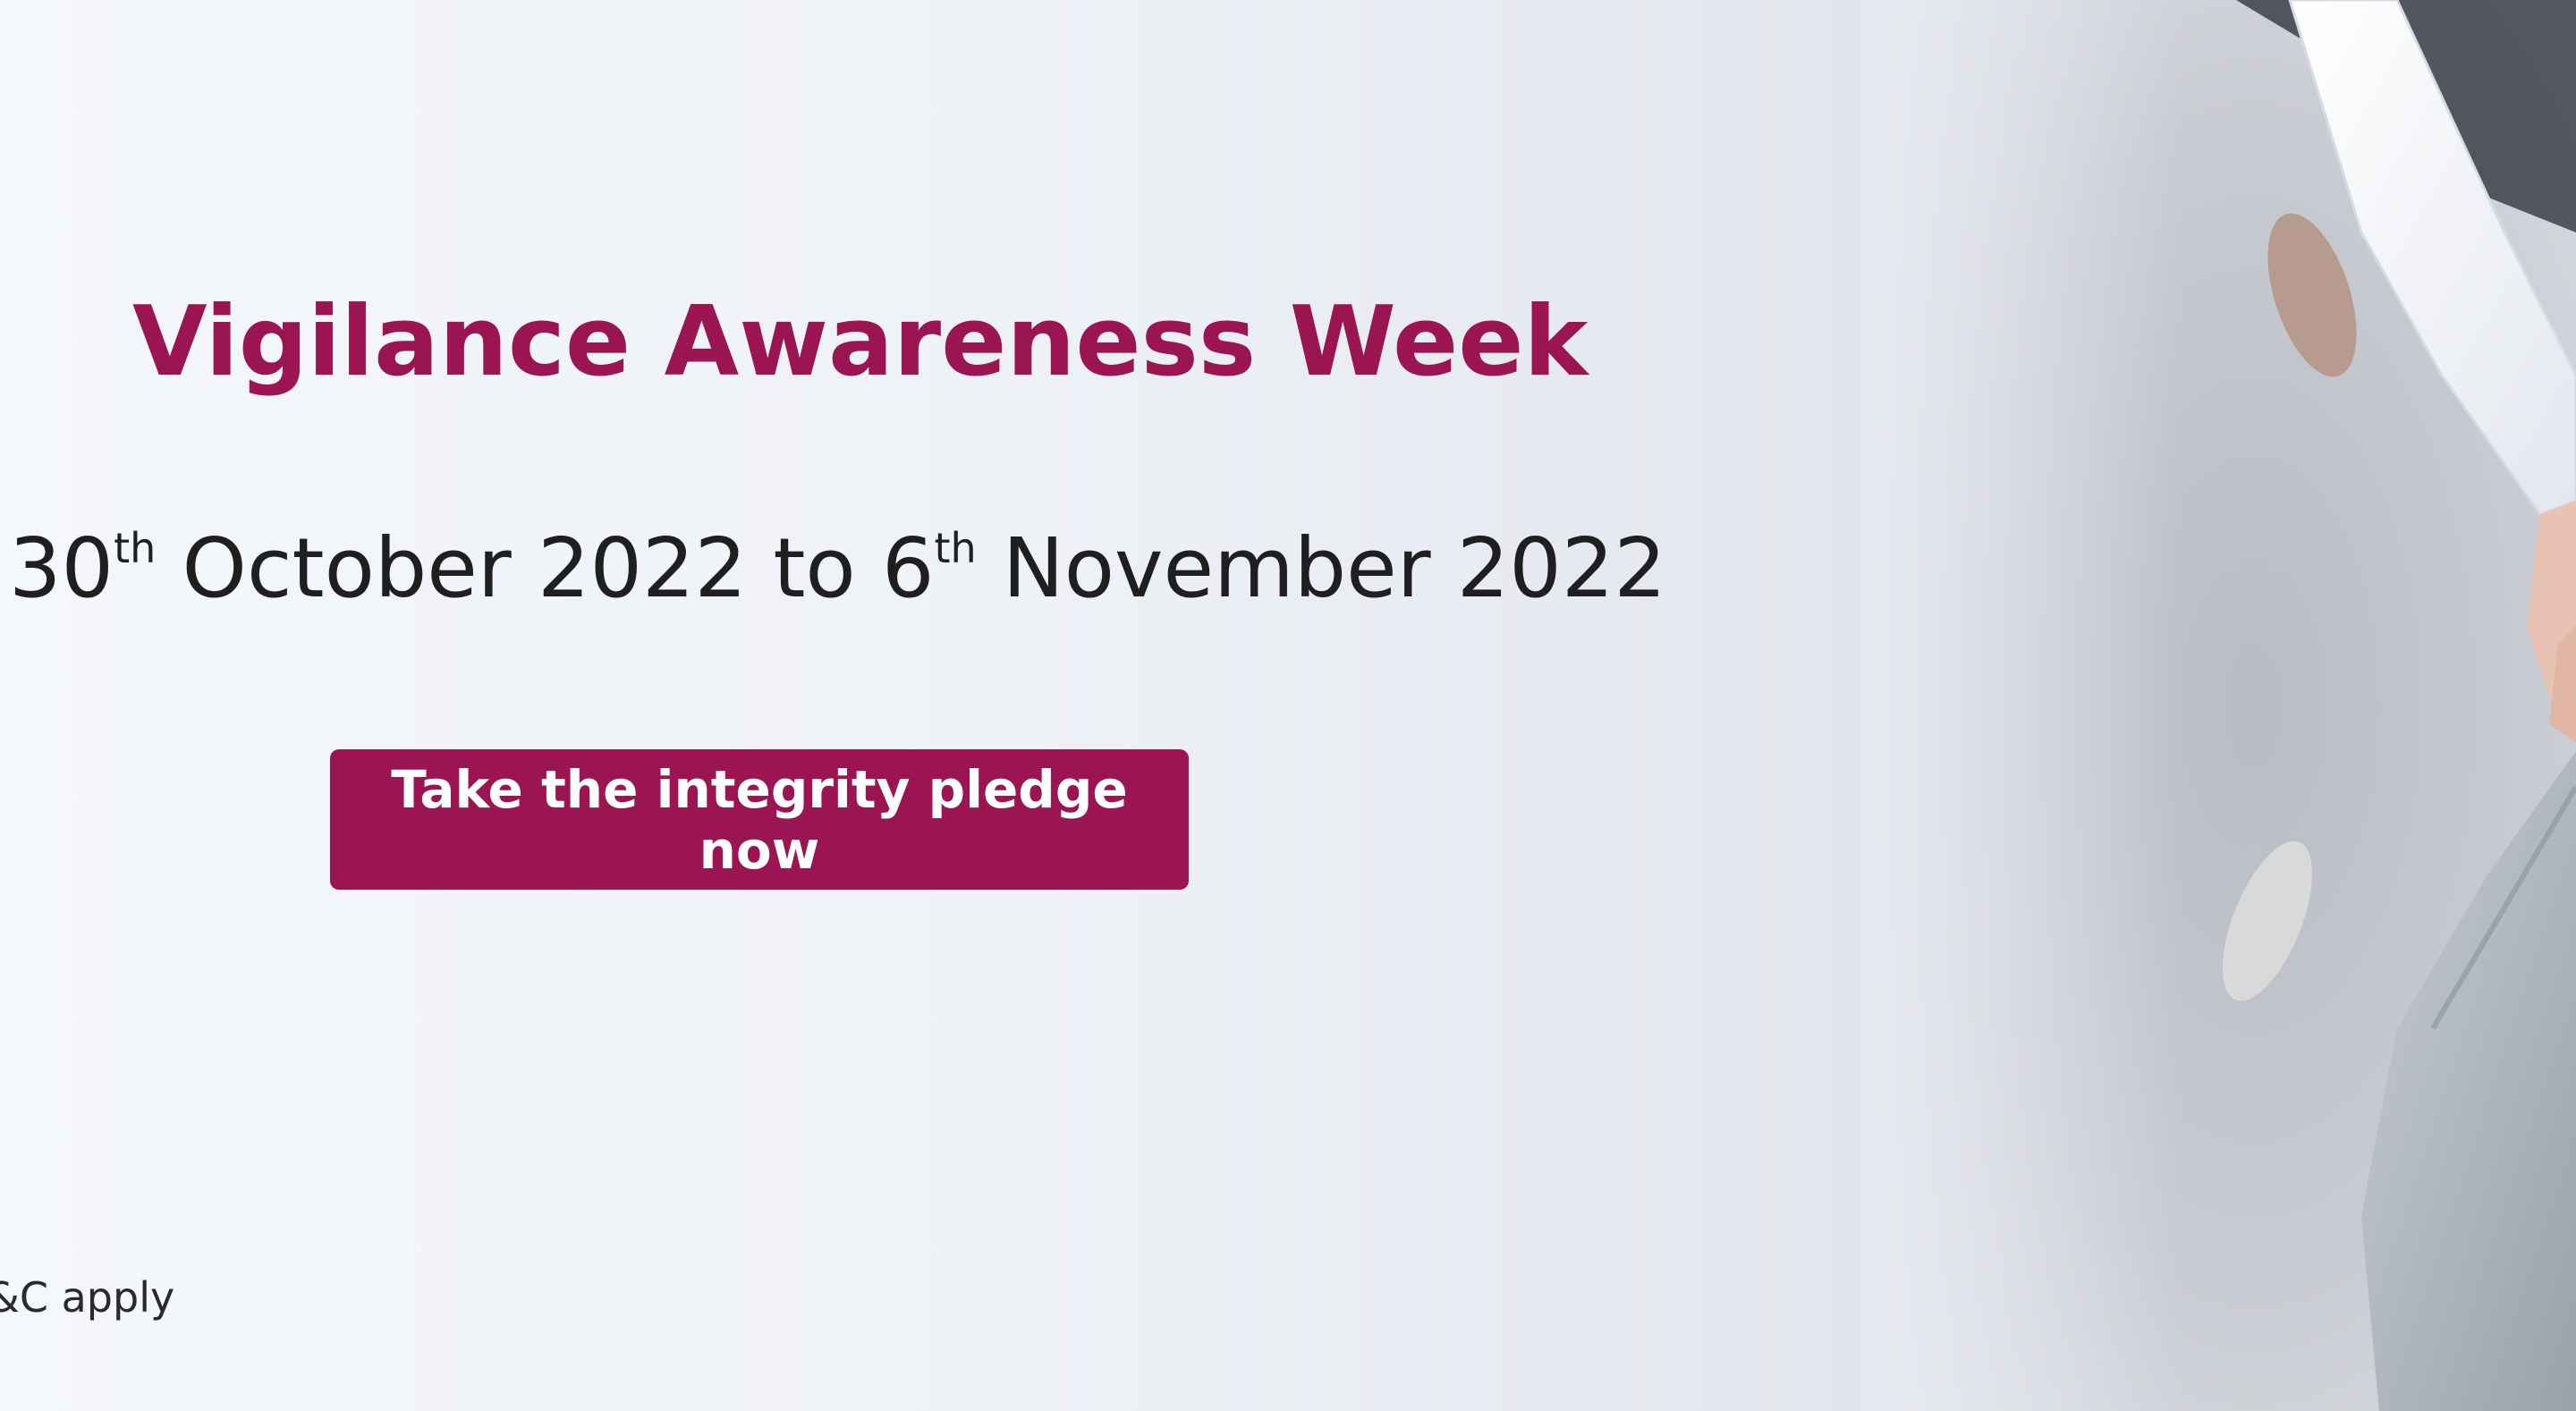  Describe the element at coordinates (1321, 568) in the screenshot. I see `end-month-text: November 2022` at that location.